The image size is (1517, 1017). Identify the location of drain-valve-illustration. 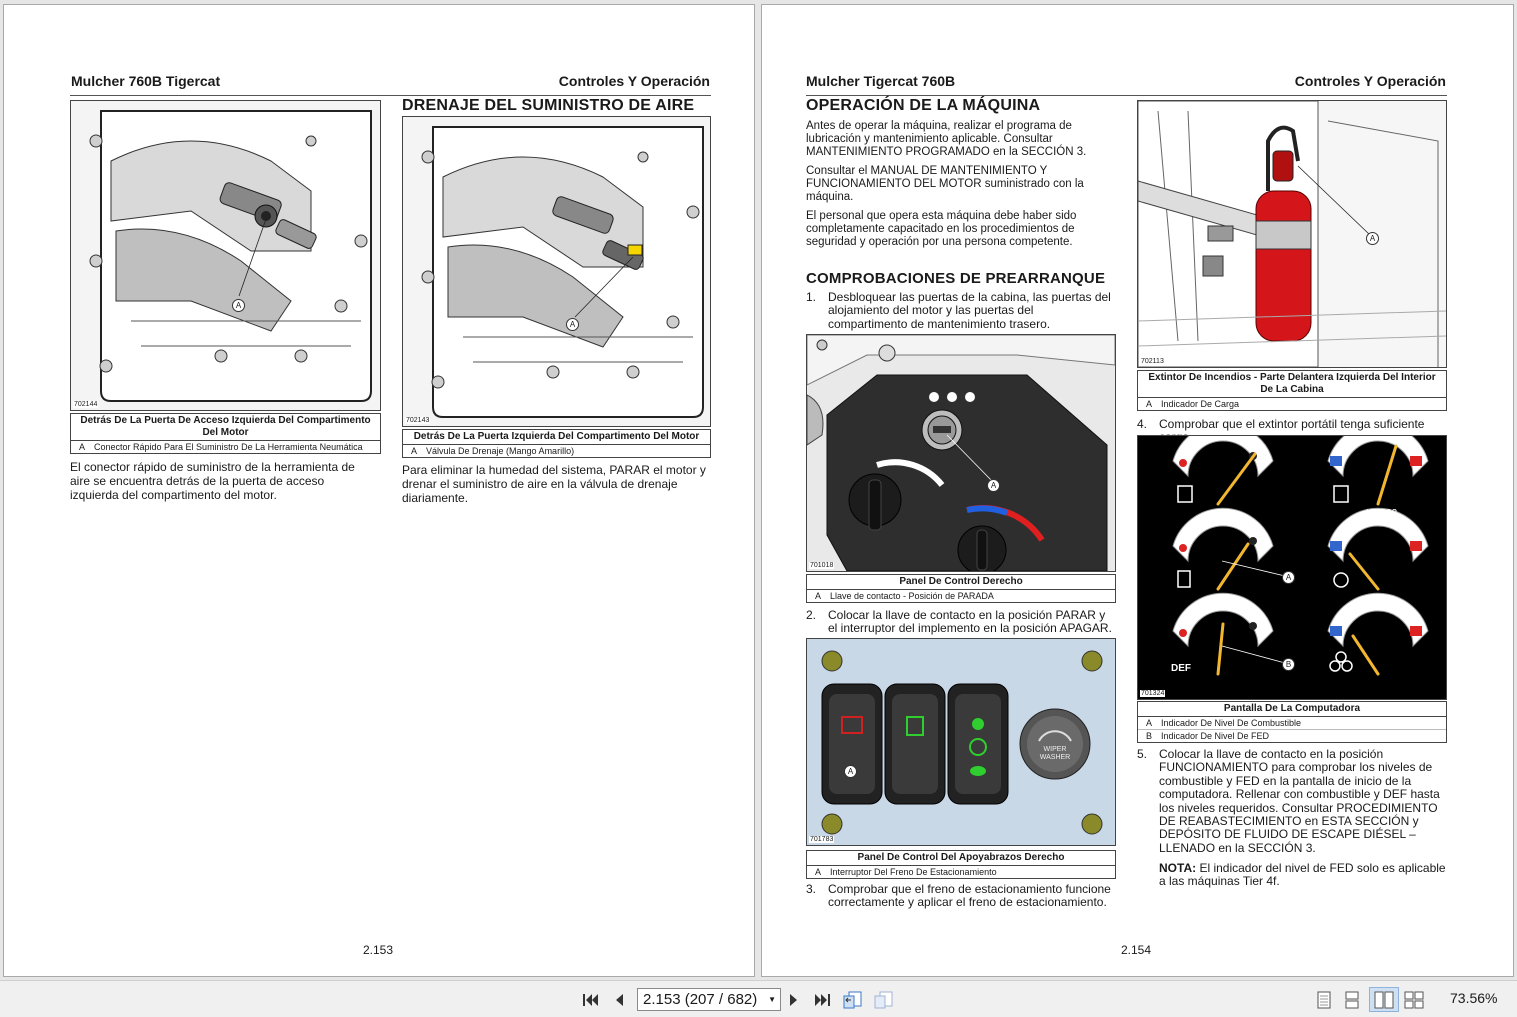
(556, 271).